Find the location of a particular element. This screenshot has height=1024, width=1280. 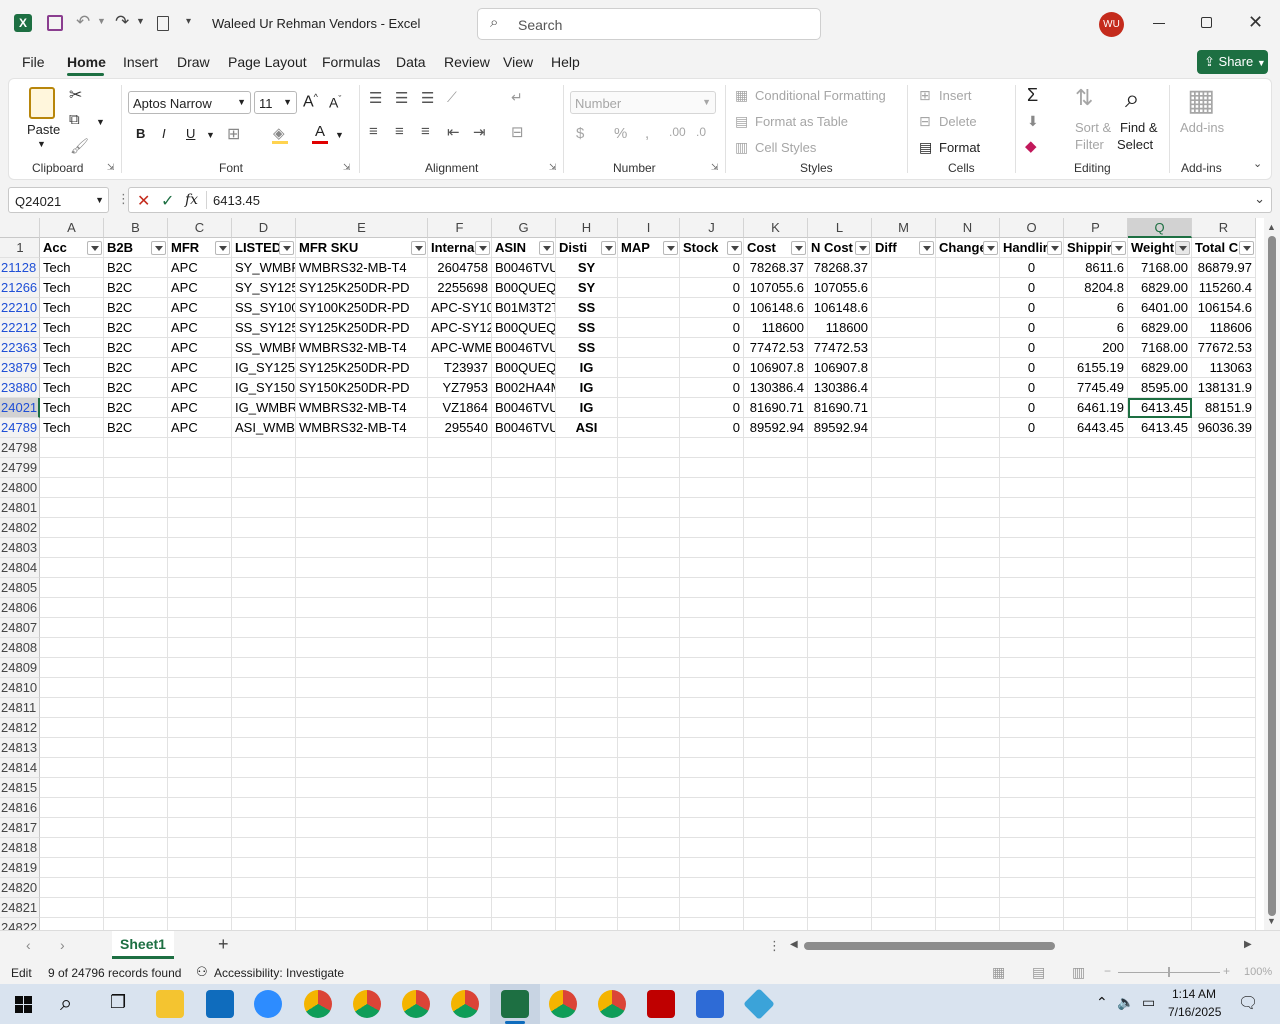

table-cell: SS_WMBR: is located at coordinates (264, 348).